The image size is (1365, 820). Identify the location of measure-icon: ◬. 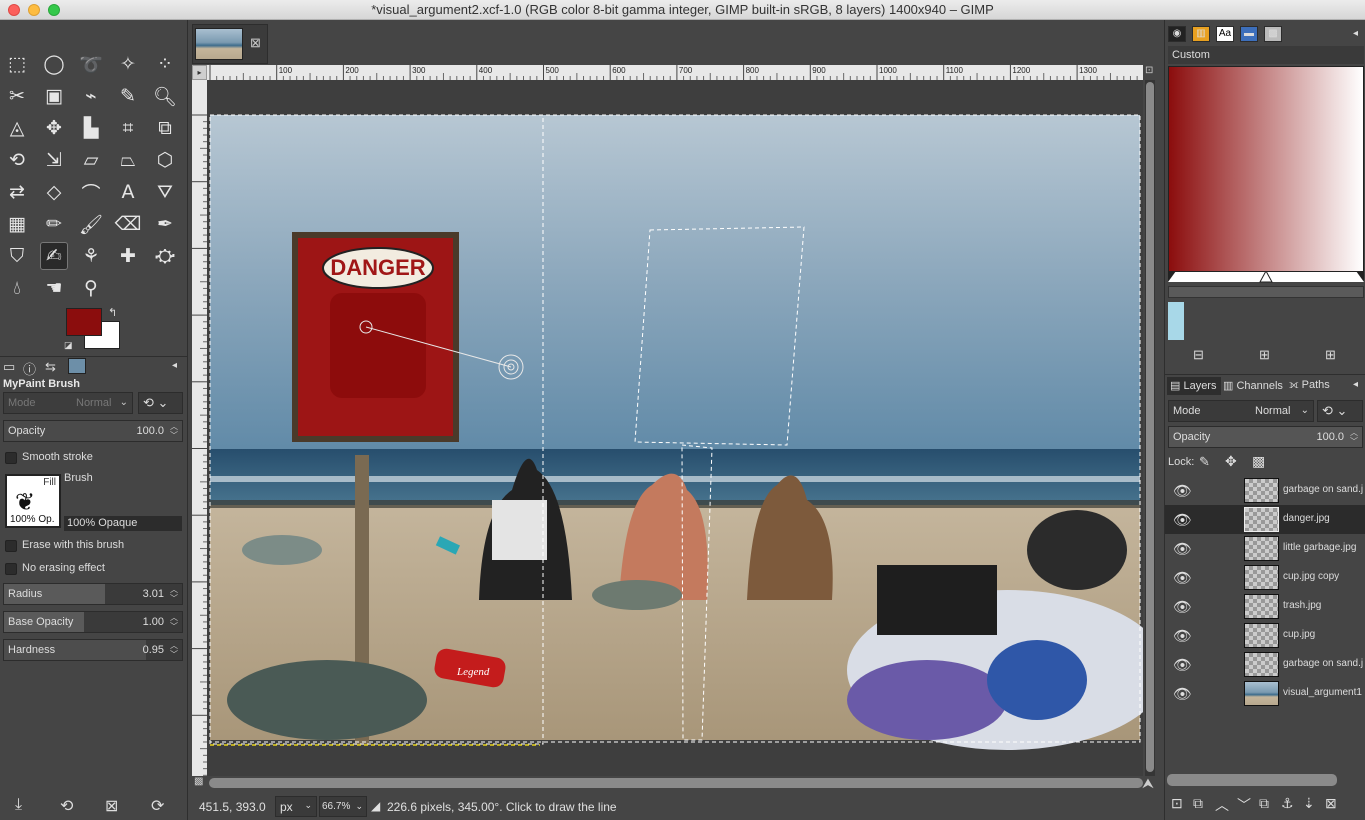
(17, 128).